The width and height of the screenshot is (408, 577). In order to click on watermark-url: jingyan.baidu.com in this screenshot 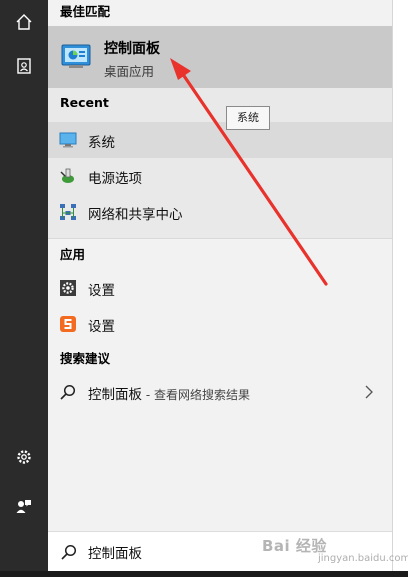, I will do `click(363, 558)`.